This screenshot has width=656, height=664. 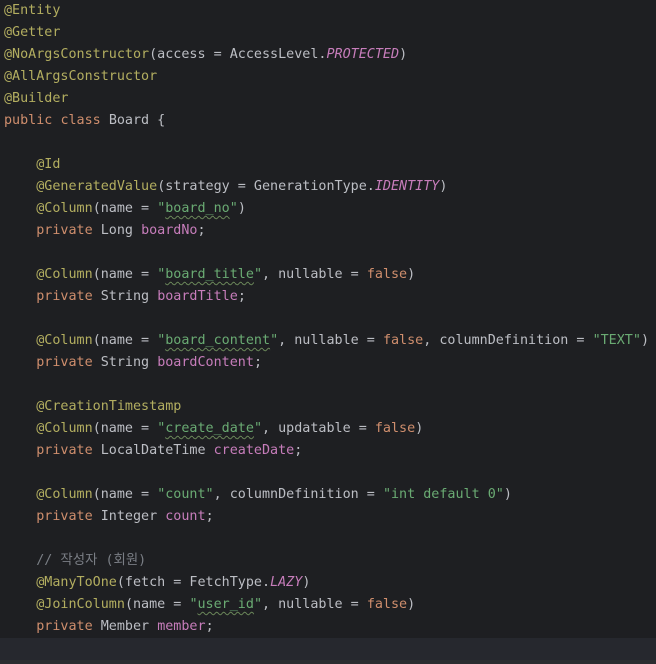 What do you see at coordinates (266, 186) in the screenshot?
I see `code-token: (strategy = GenerationType.` at bounding box center [266, 186].